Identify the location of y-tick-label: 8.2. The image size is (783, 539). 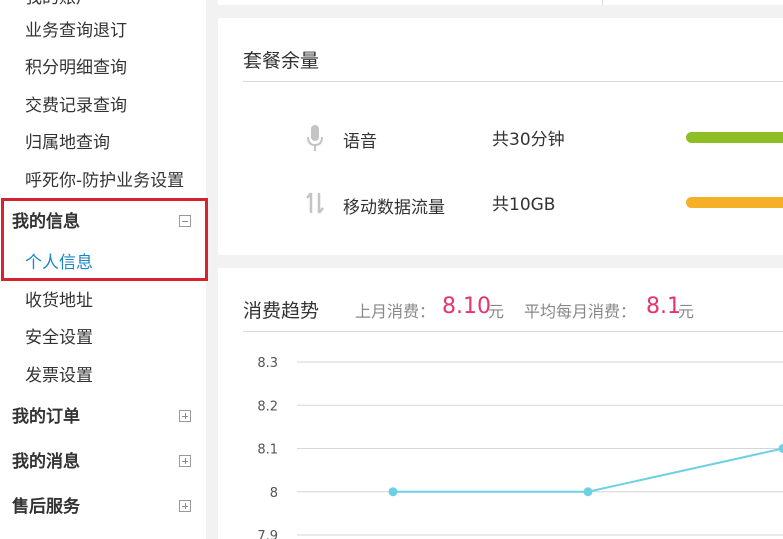
(267, 406).